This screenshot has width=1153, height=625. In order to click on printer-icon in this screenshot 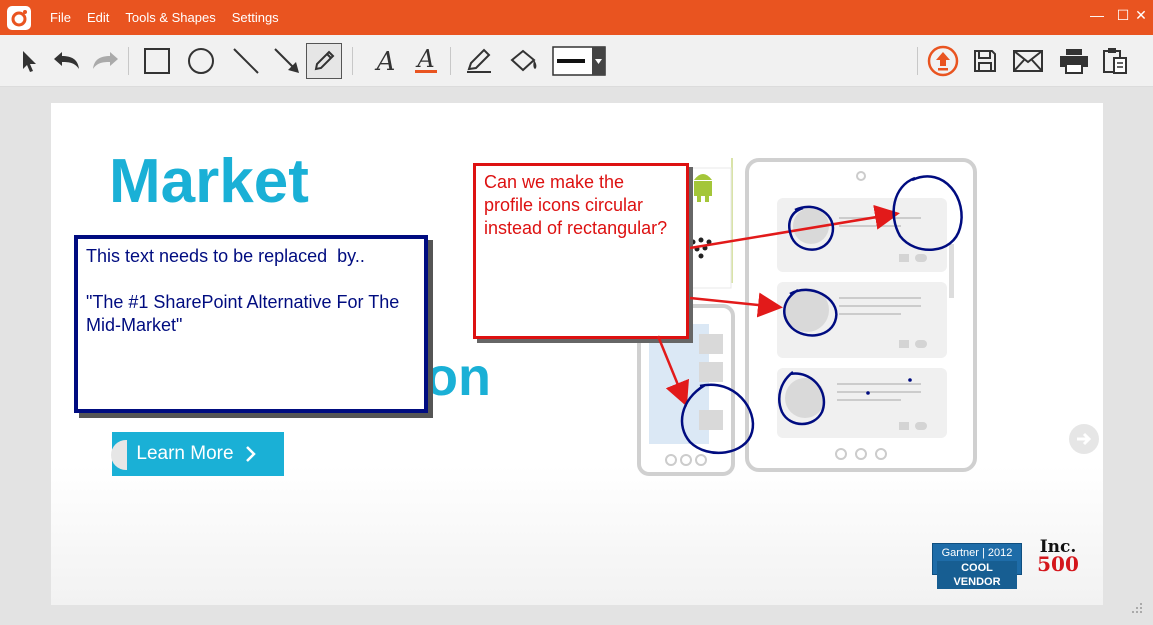, I will do `click(1074, 61)`.